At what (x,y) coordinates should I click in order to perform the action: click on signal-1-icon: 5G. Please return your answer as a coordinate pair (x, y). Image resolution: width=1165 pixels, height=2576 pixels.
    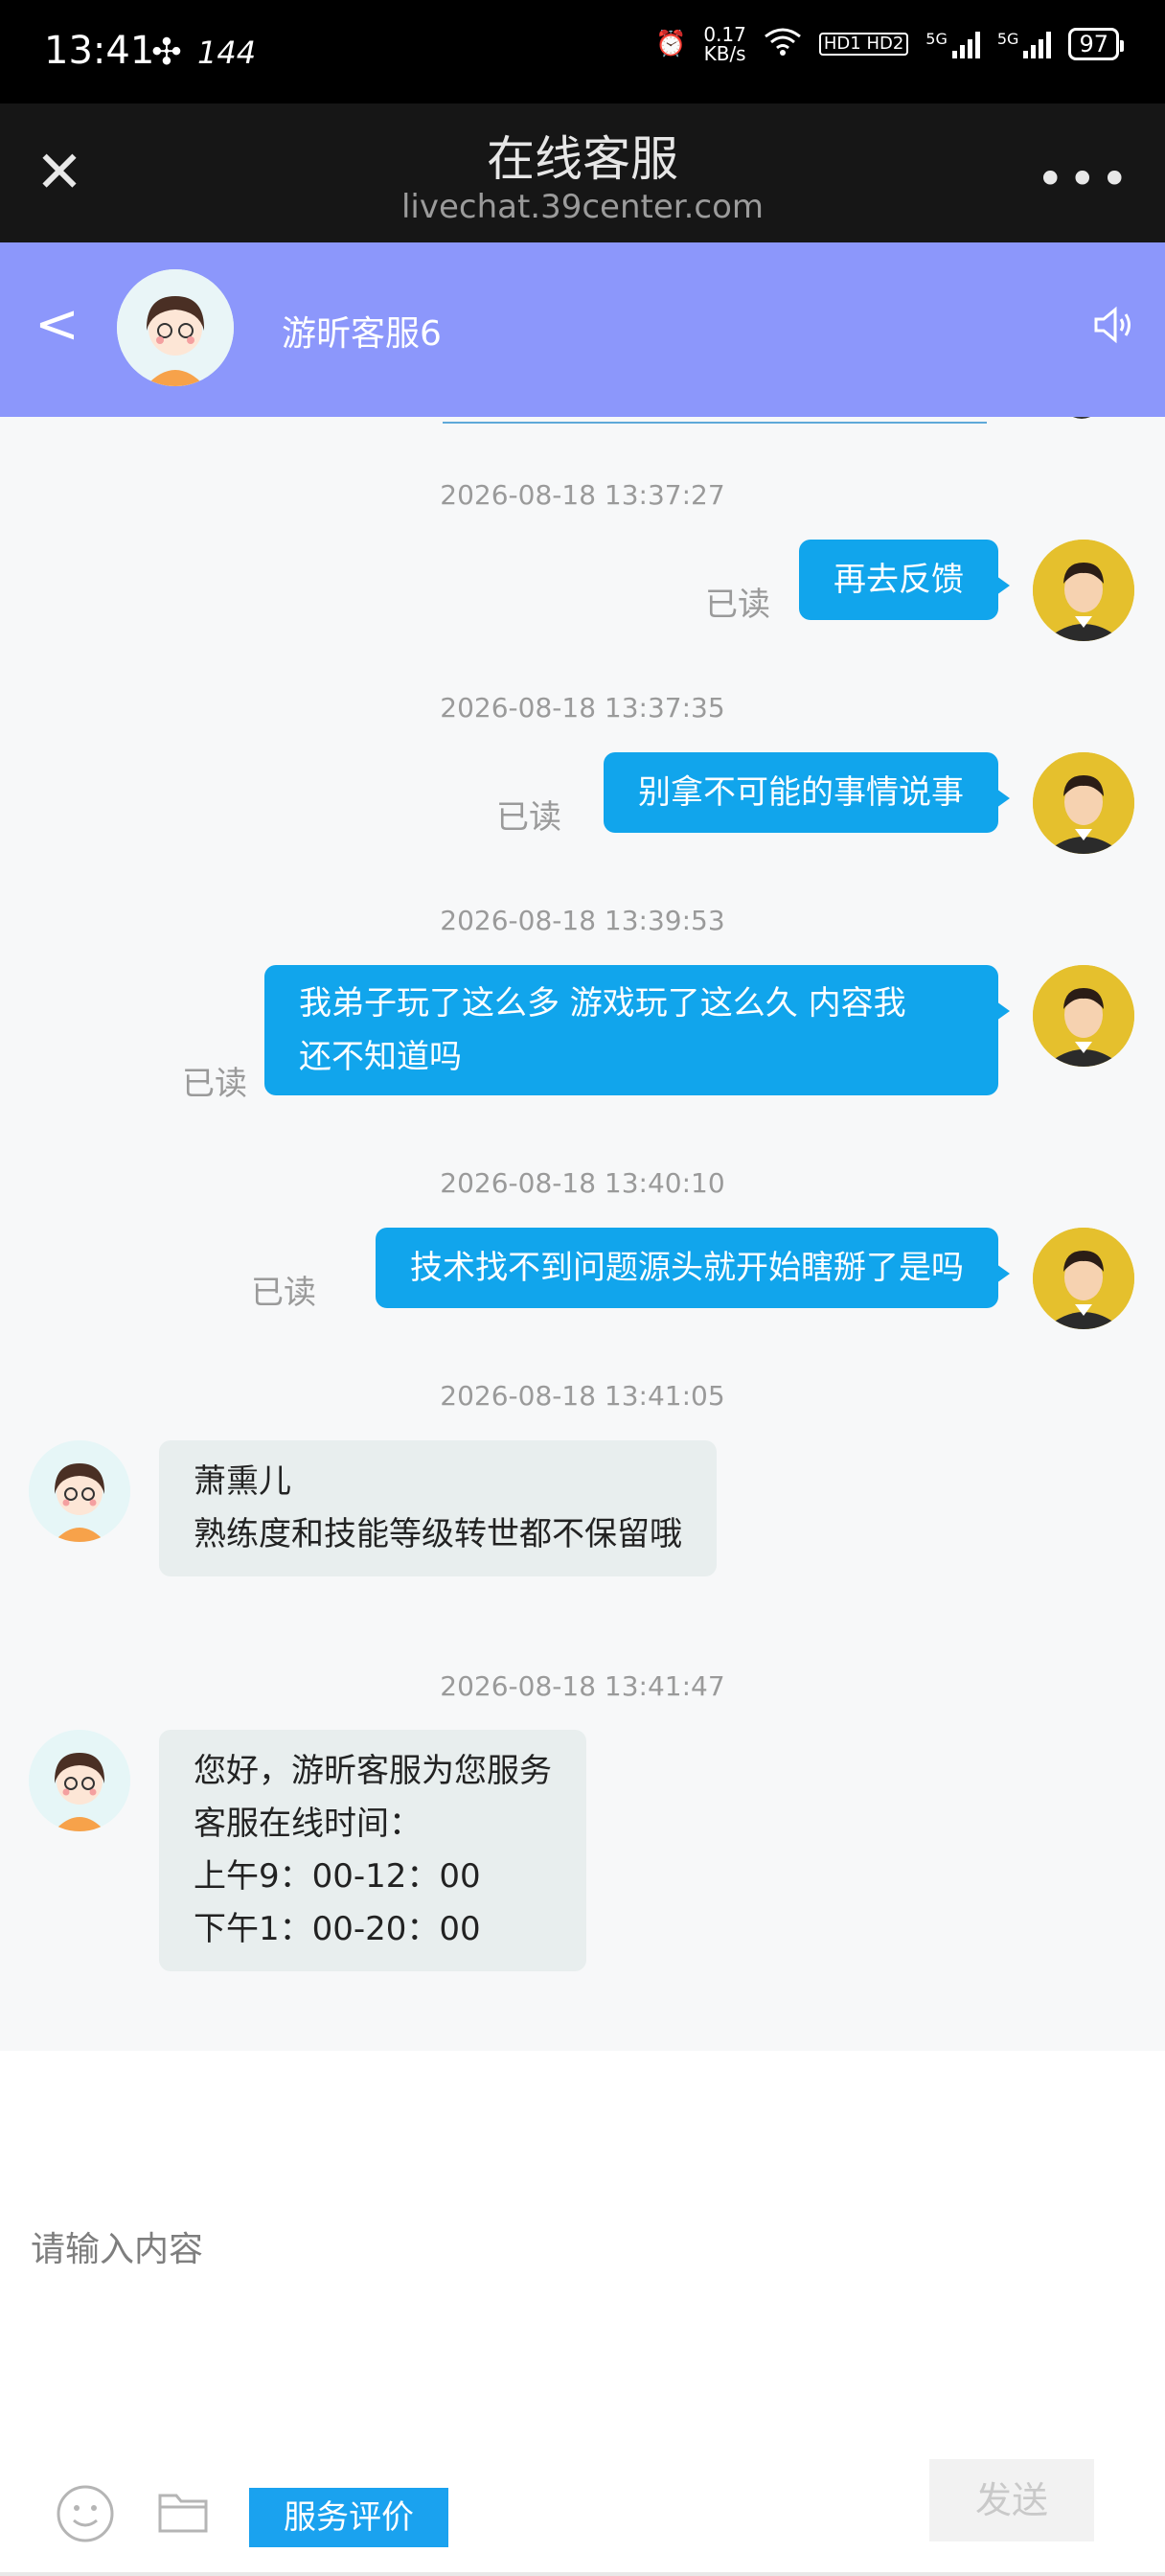
    Looking at the image, I should click on (953, 44).